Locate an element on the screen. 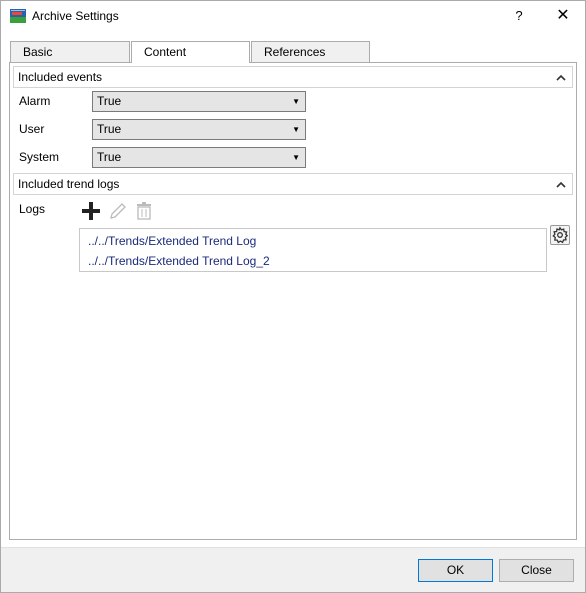  close-window-button: ✕ is located at coordinates (563, 16).